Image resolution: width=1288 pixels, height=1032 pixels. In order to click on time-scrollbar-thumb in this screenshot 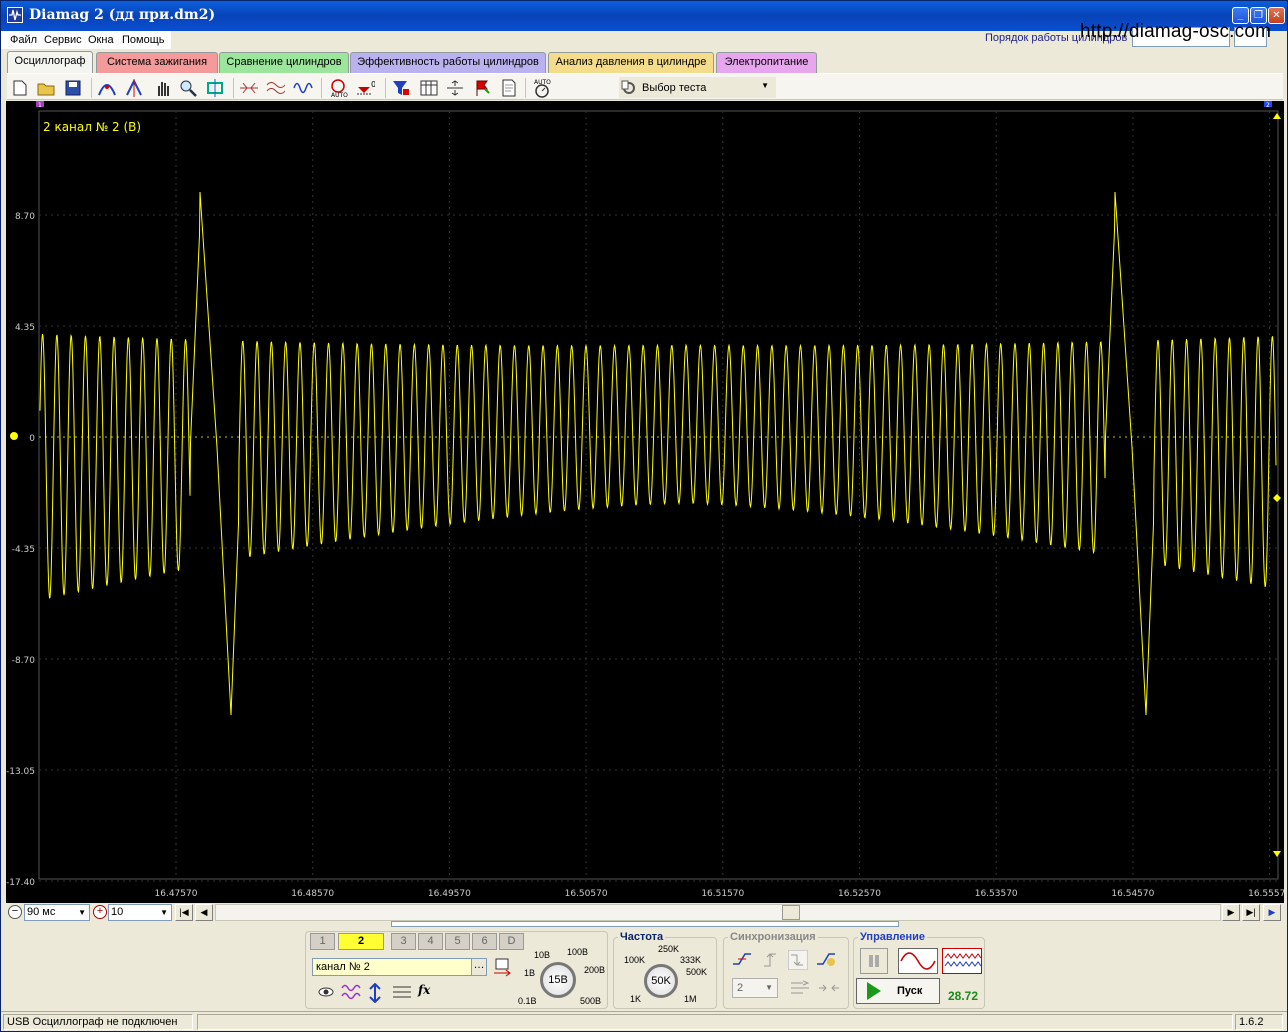, I will do `click(791, 912)`.